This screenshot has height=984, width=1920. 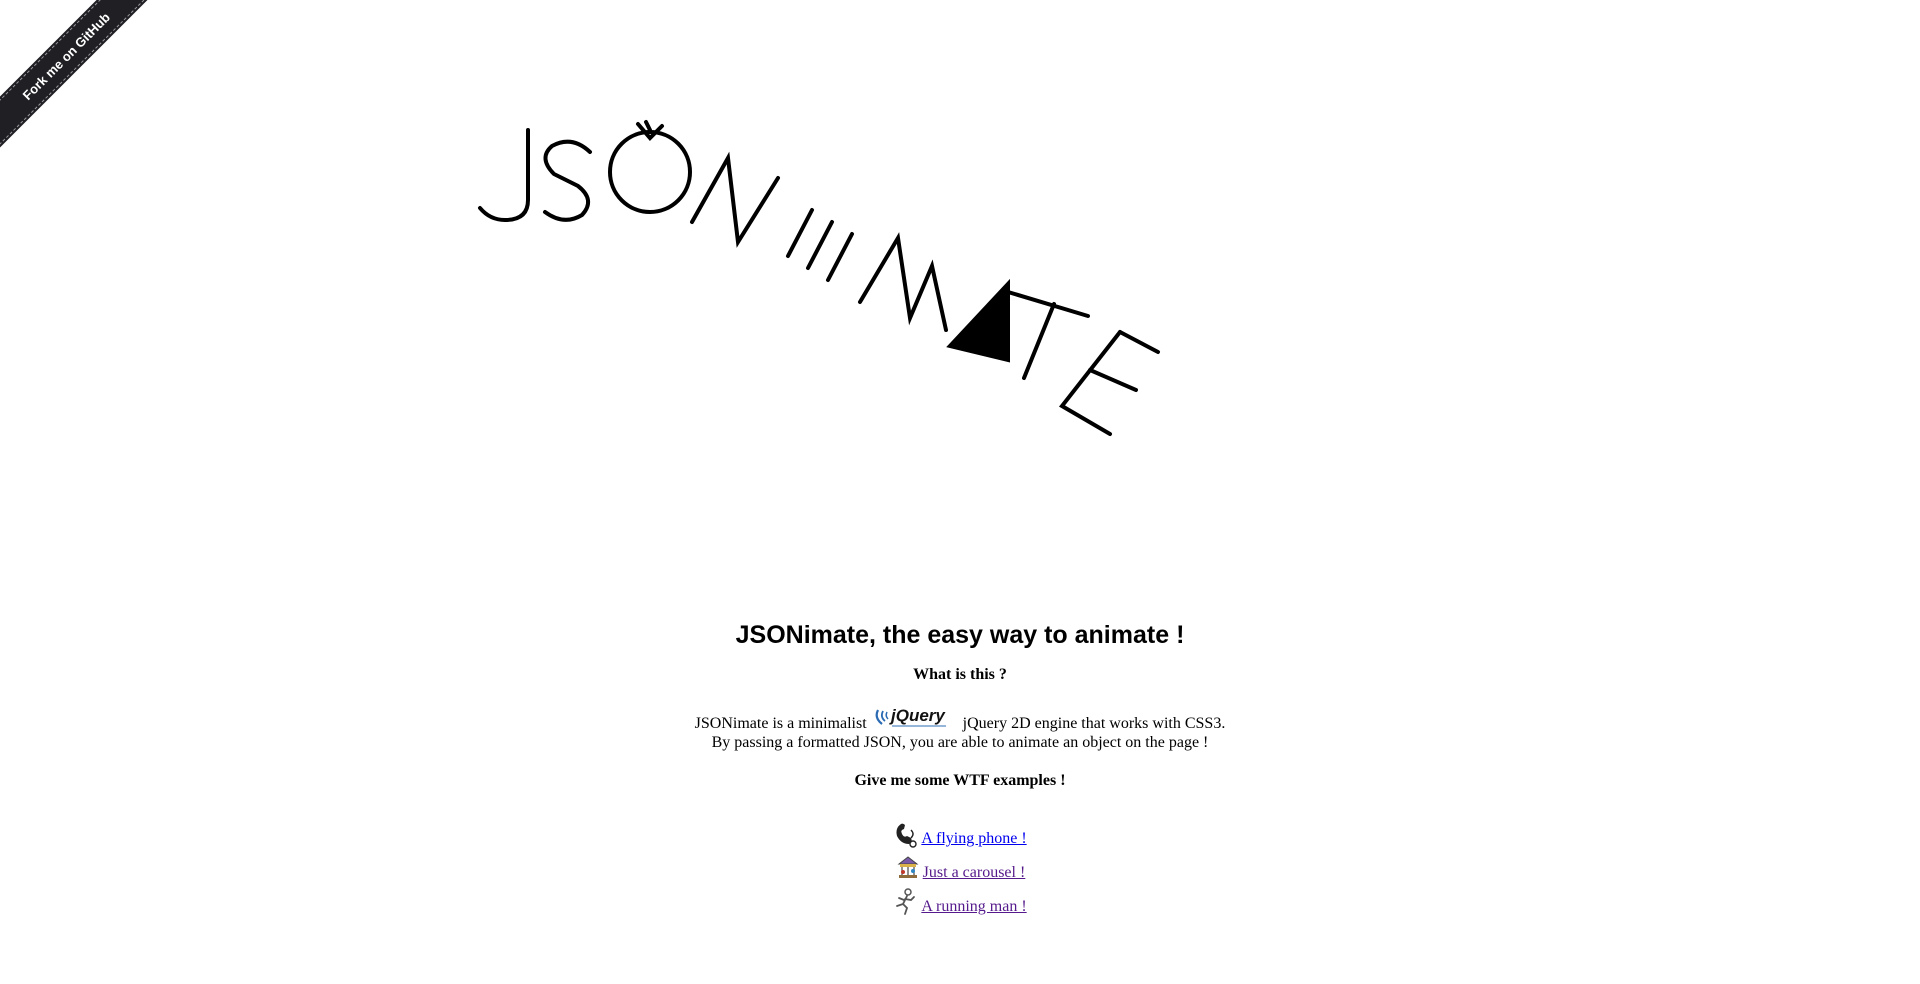 What do you see at coordinates (917, 715) in the screenshot?
I see `jquery-logo-text: jQuery` at bounding box center [917, 715].